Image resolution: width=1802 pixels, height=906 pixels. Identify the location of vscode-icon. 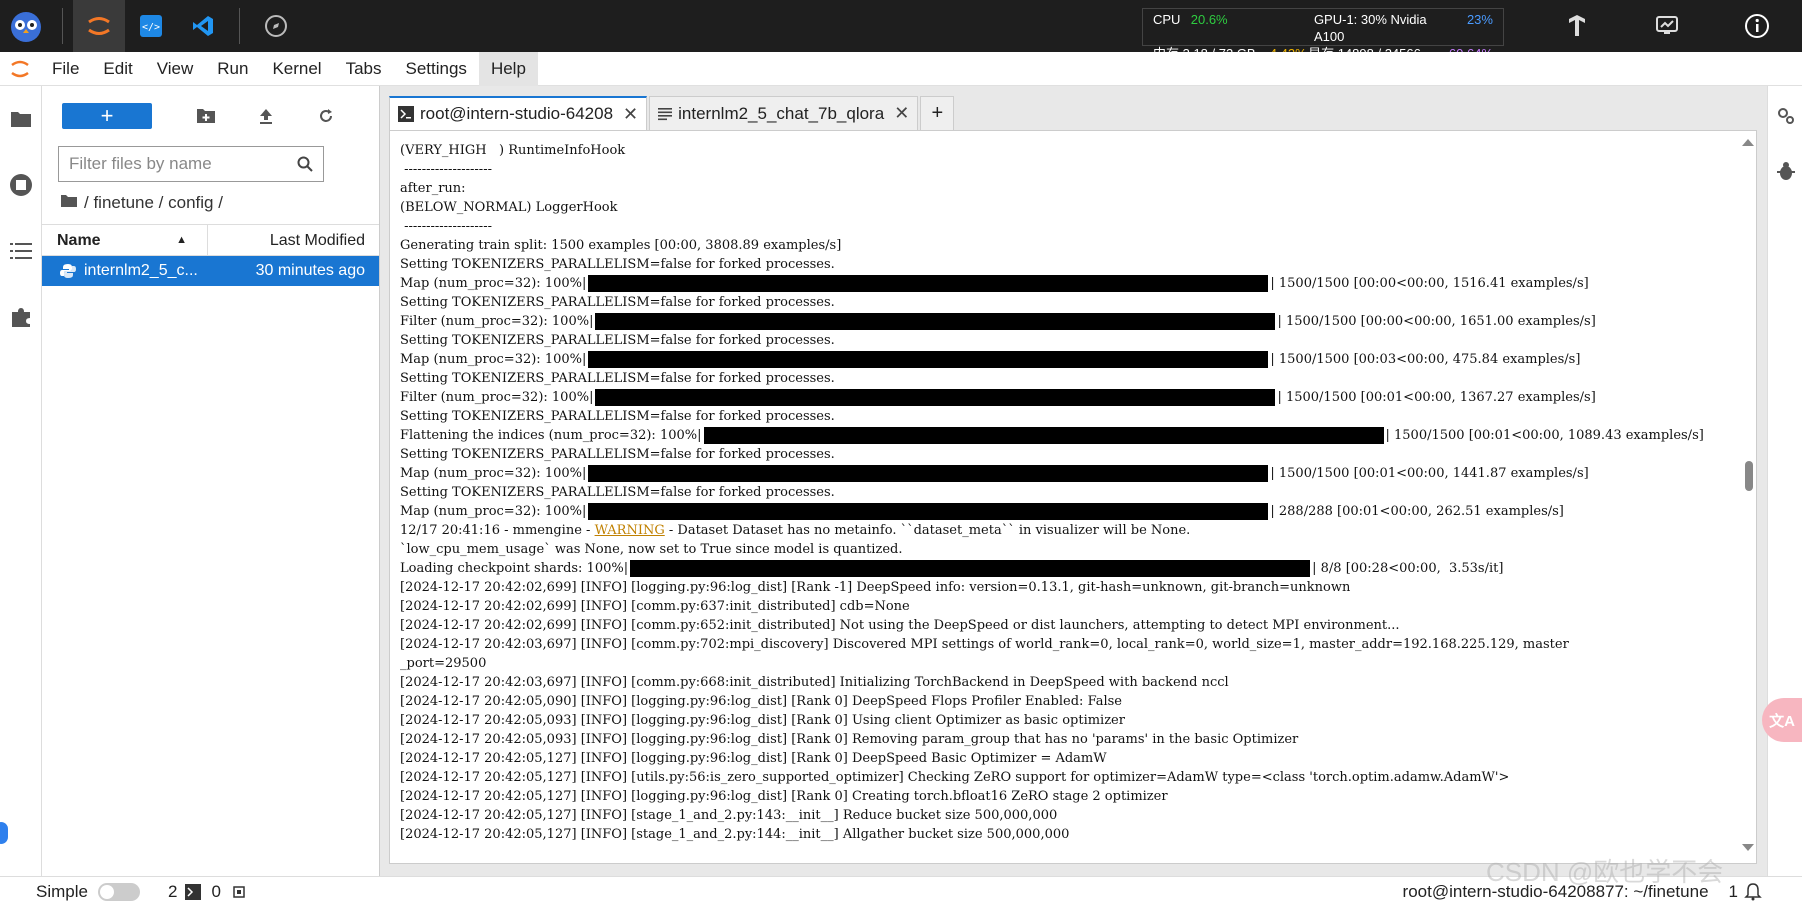
(203, 26).